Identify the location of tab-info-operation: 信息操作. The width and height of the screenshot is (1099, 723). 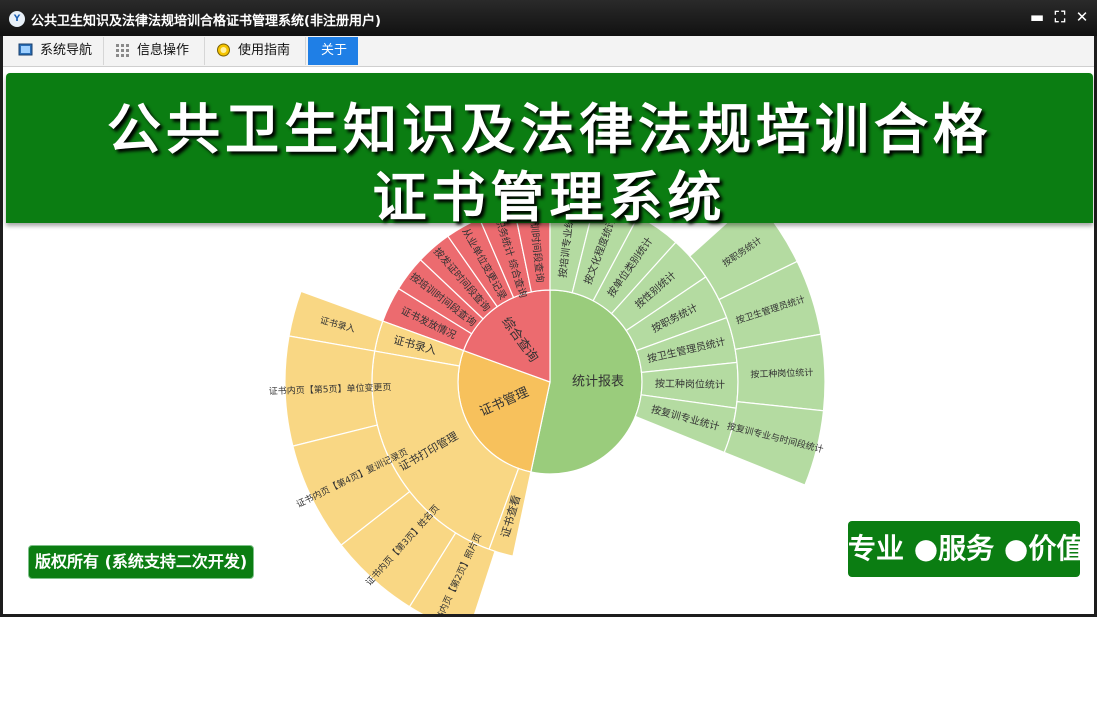
(154, 51).